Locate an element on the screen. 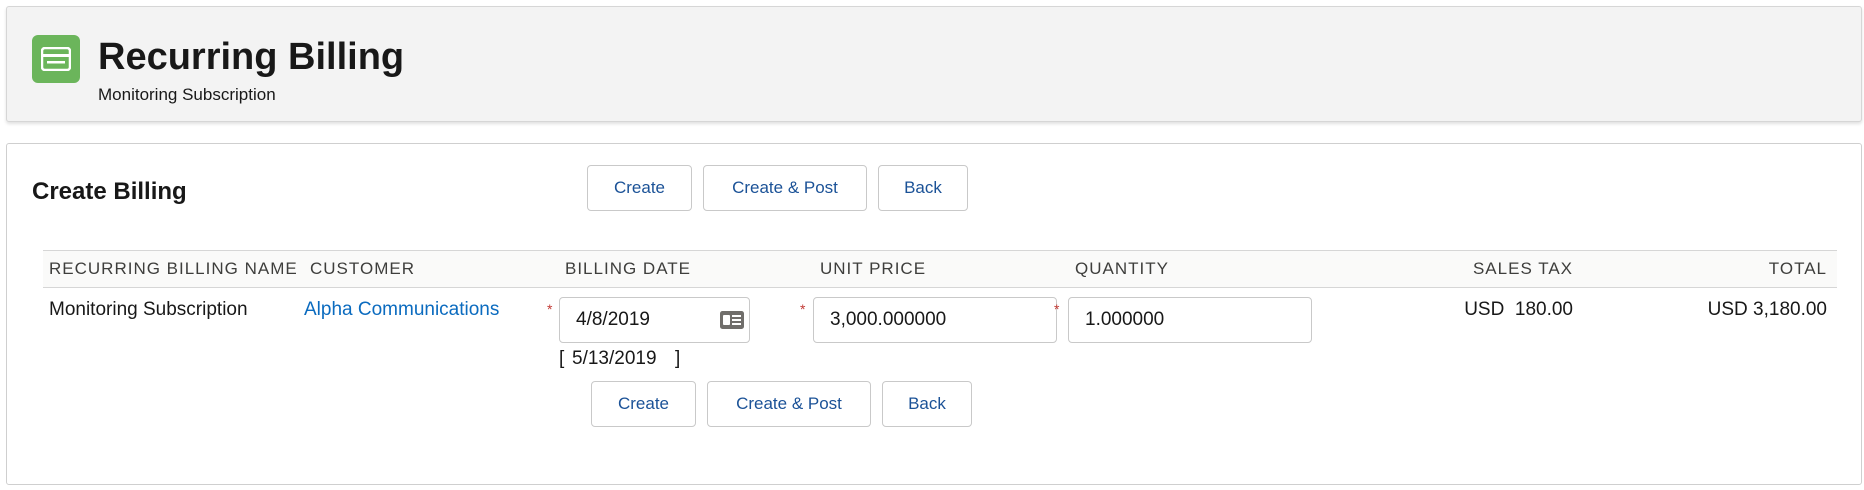 The height and width of the screenshot is (490, 1864). create-post-button-top: Create & Post is located at coordinates (785, 188).